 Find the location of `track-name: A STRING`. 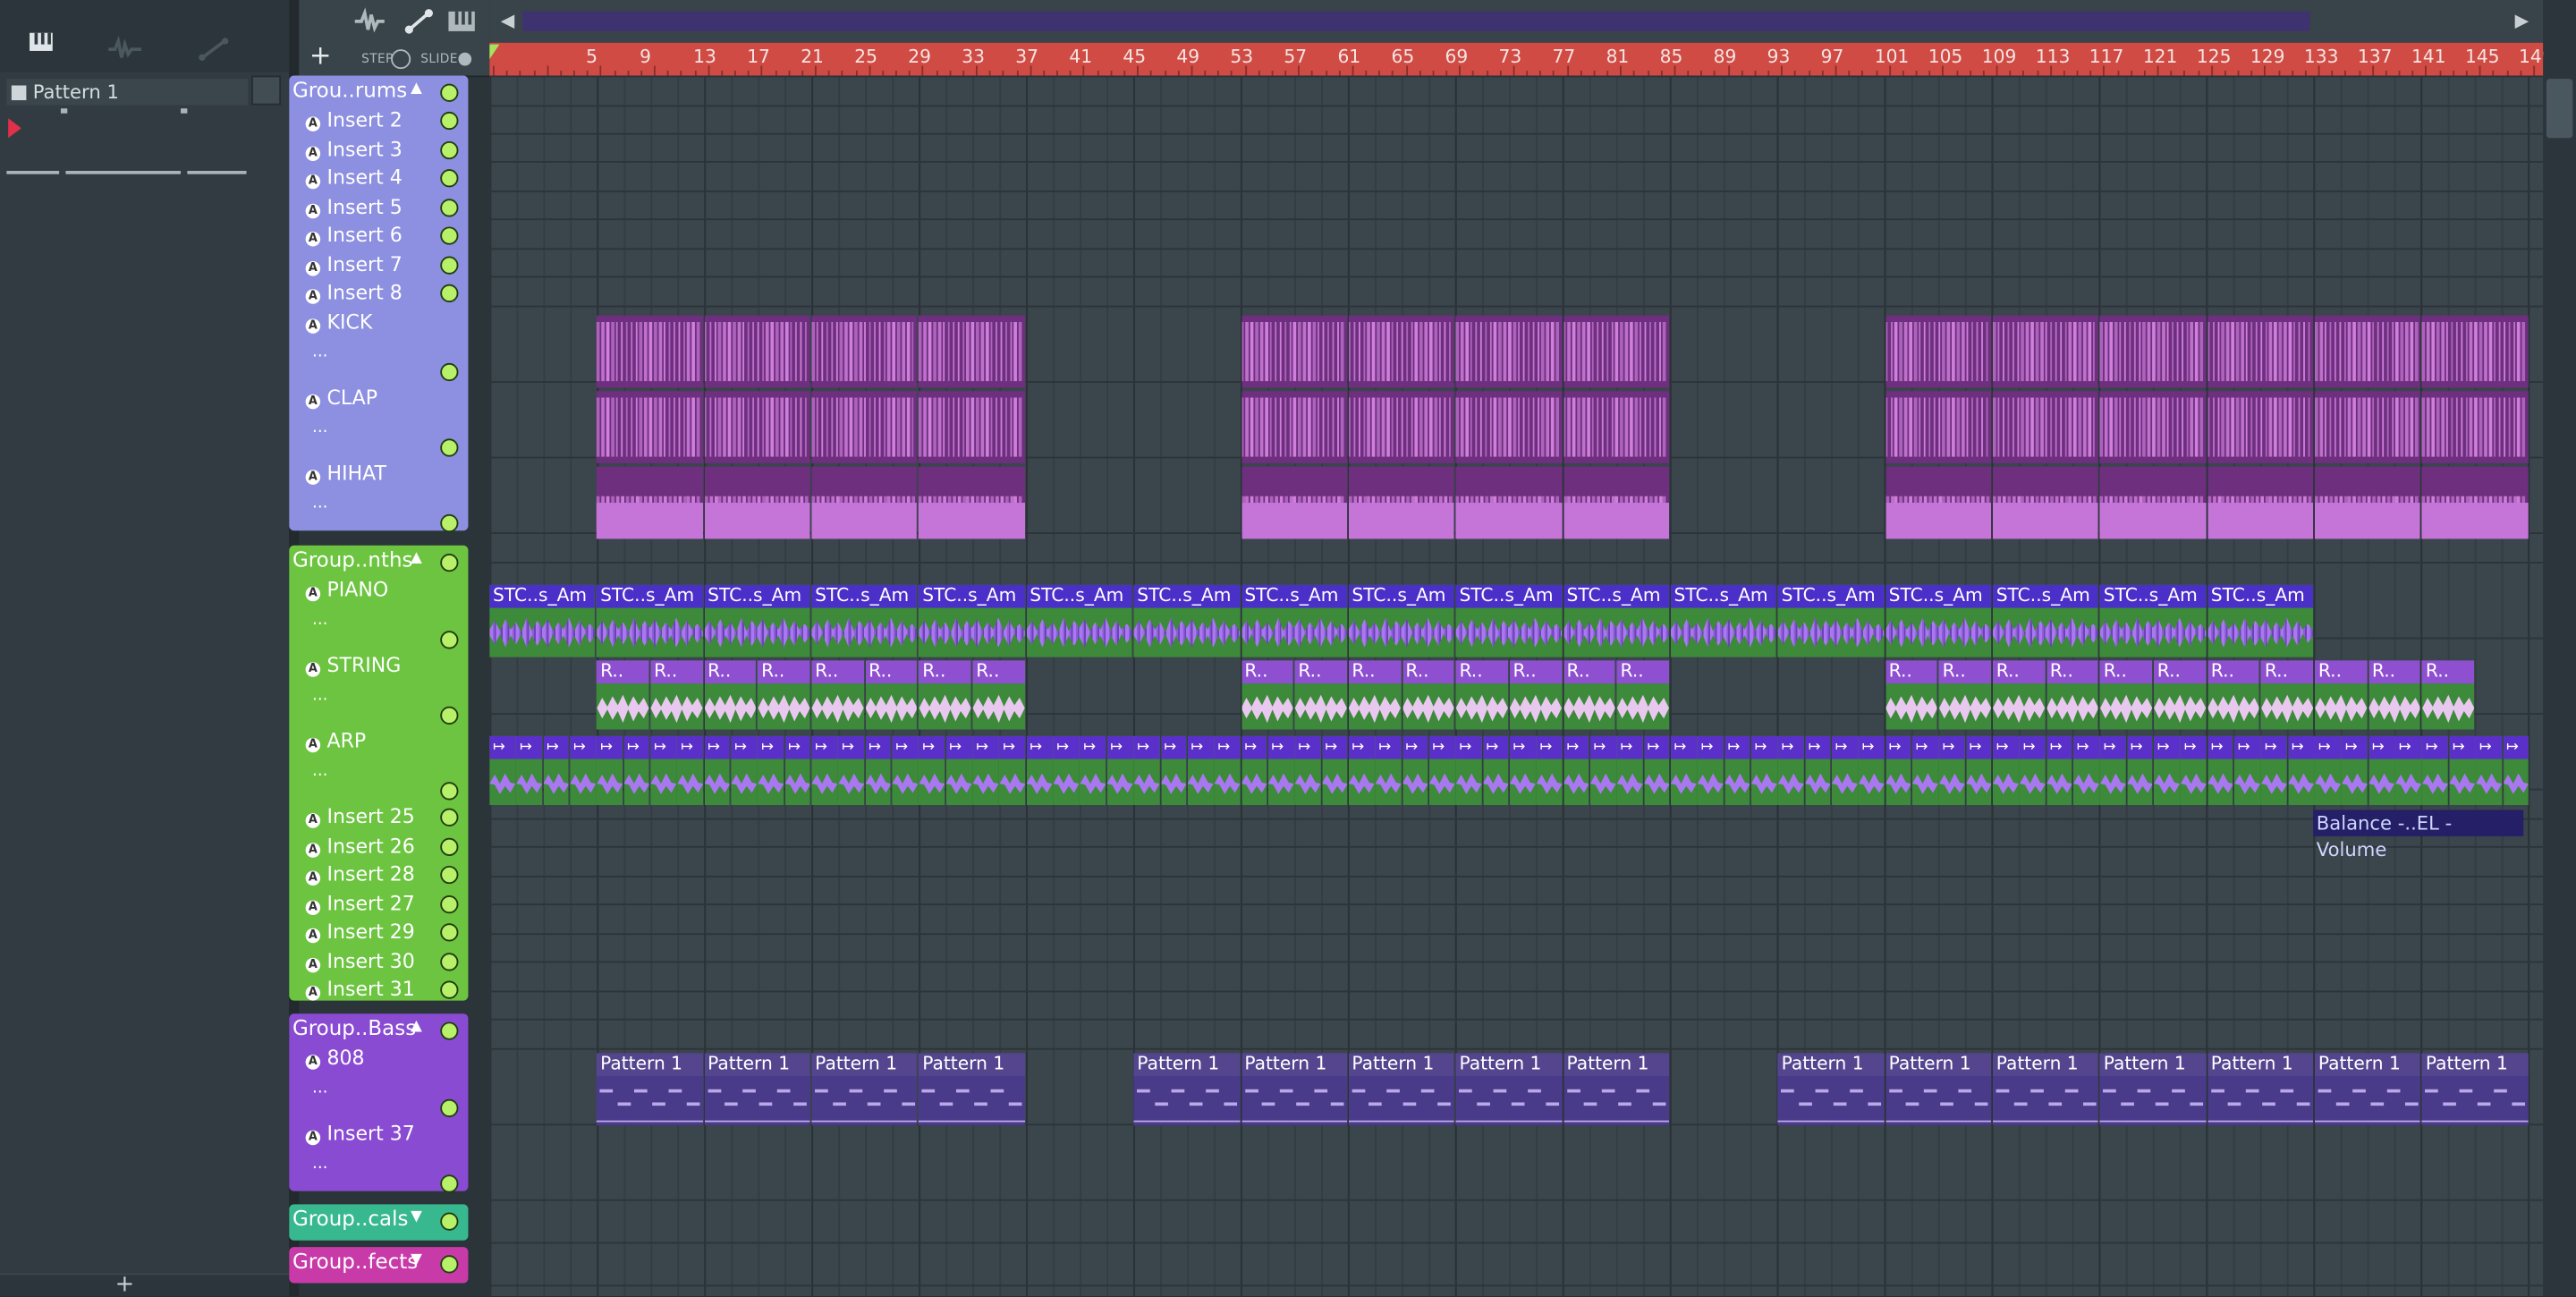

track-name: A STRING is located at coordinates (353, 665).